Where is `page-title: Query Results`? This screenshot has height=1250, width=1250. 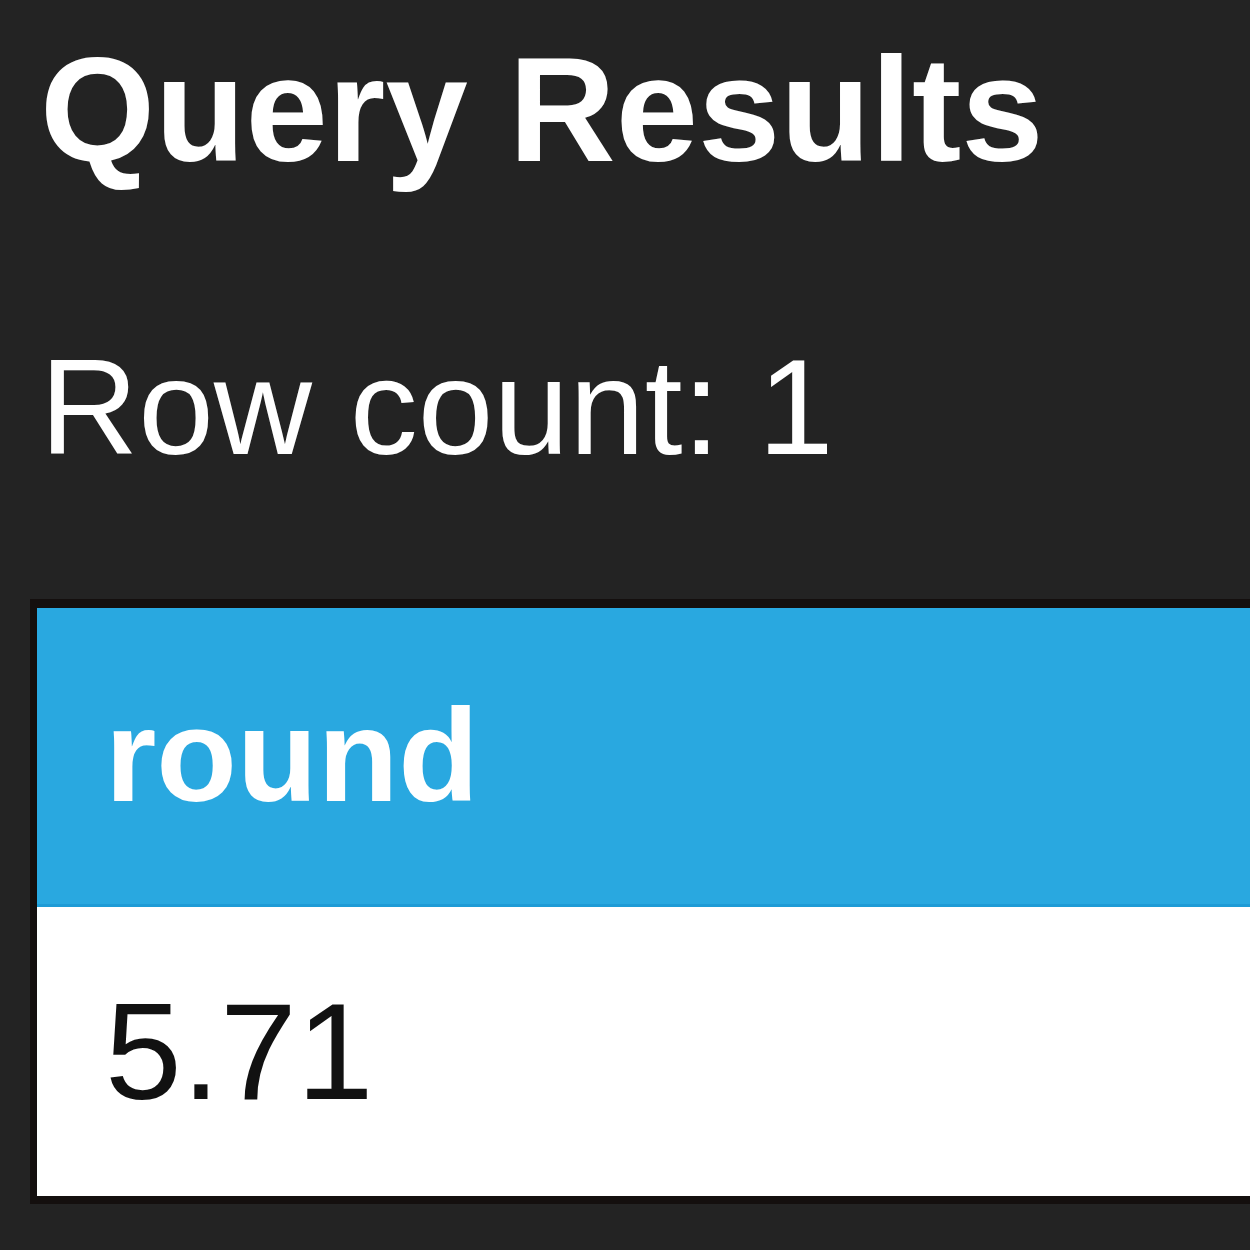
page-title: Query Results is located at coordinates (542, 110).